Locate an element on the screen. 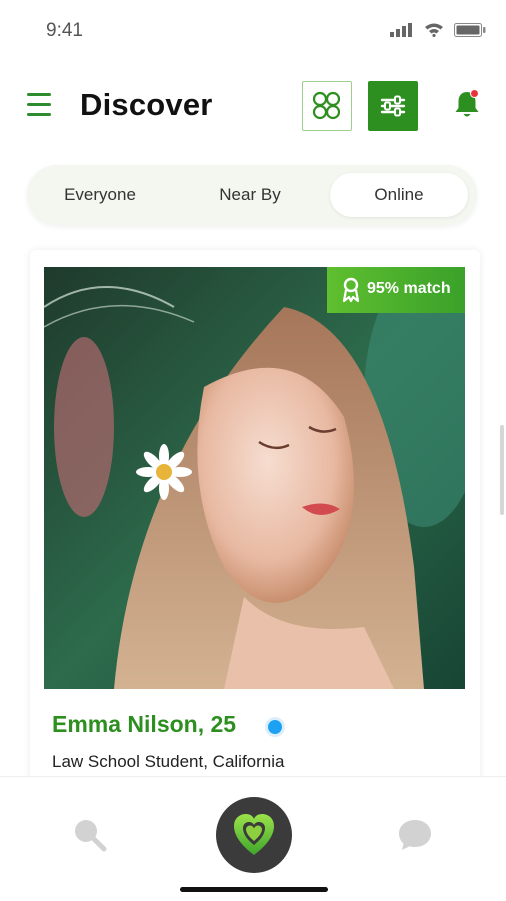 The height and width of the screenshot is (901, 506). tab-online: Online is located at coordinates (399, 195).